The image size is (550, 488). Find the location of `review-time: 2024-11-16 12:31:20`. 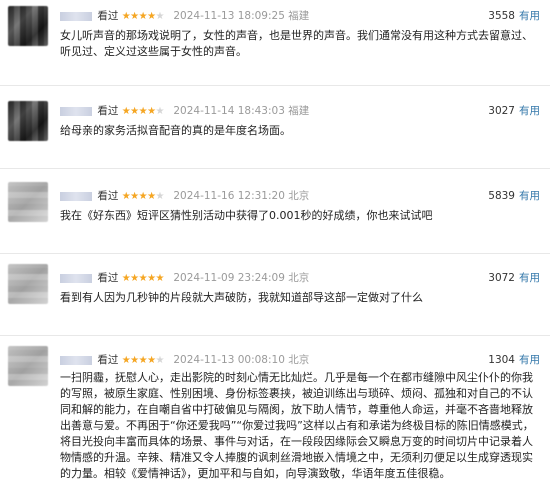

review-time: 2024-11-16 12:31:20 is located at coordinates (229, 196).